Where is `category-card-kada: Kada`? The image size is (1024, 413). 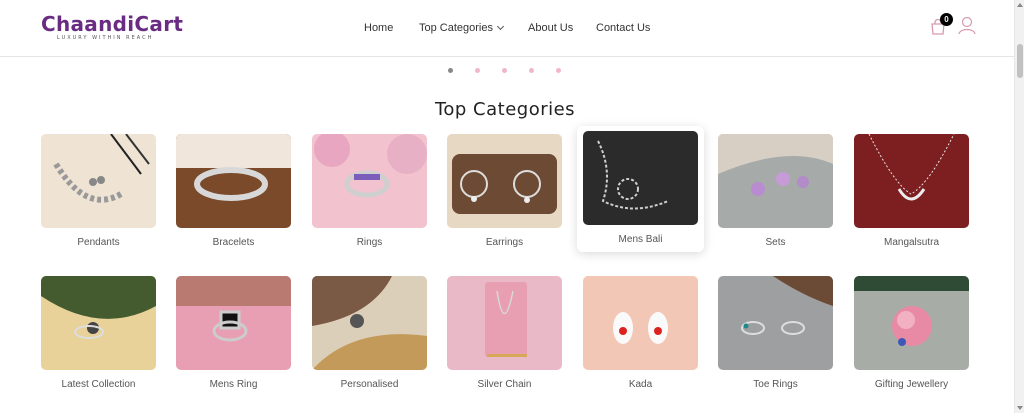
category-card-kada: Kada is located at coordinates (640, 333).